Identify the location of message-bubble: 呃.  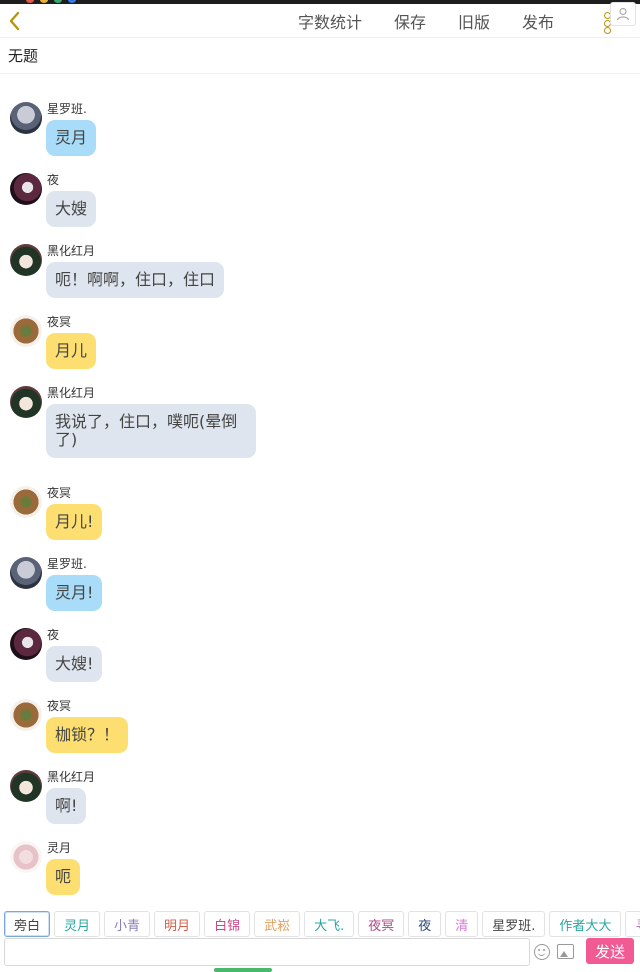
(63, 877).